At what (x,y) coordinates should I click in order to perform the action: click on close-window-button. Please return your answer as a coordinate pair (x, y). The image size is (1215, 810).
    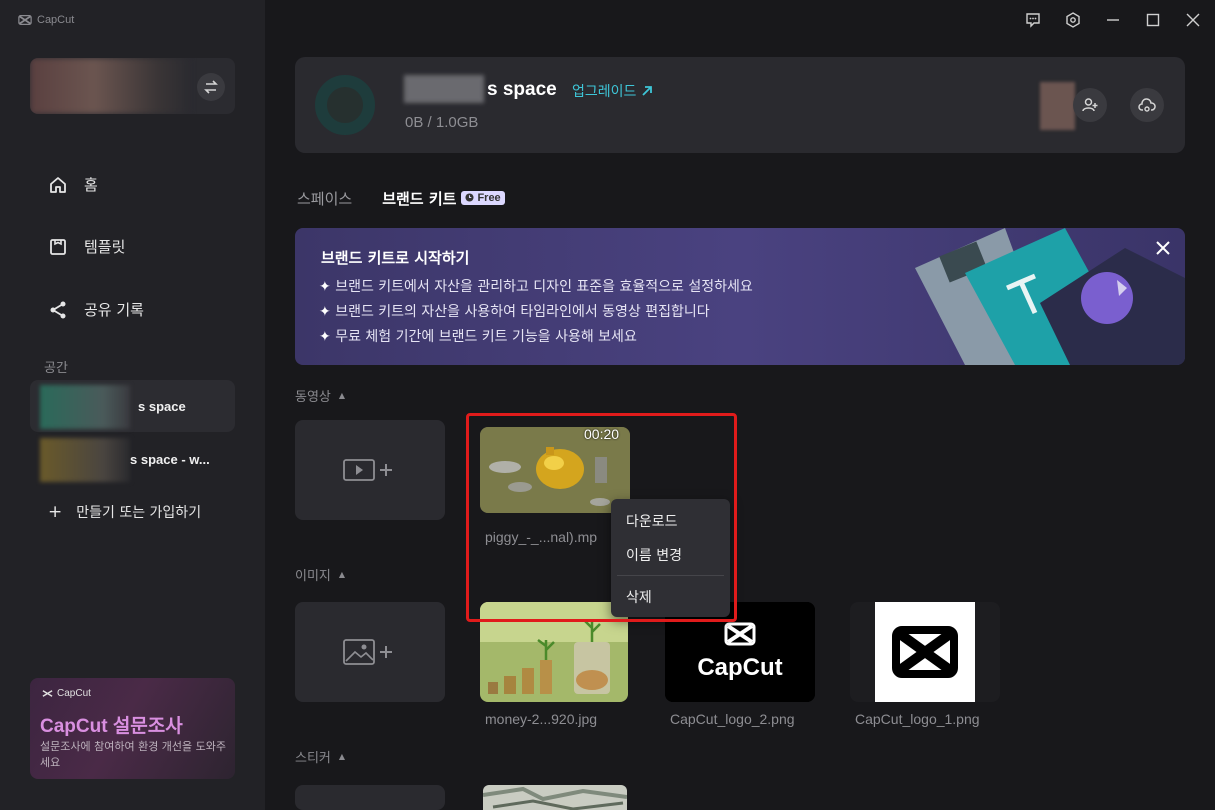
    Looking at the image, I should click on (1193, 20).